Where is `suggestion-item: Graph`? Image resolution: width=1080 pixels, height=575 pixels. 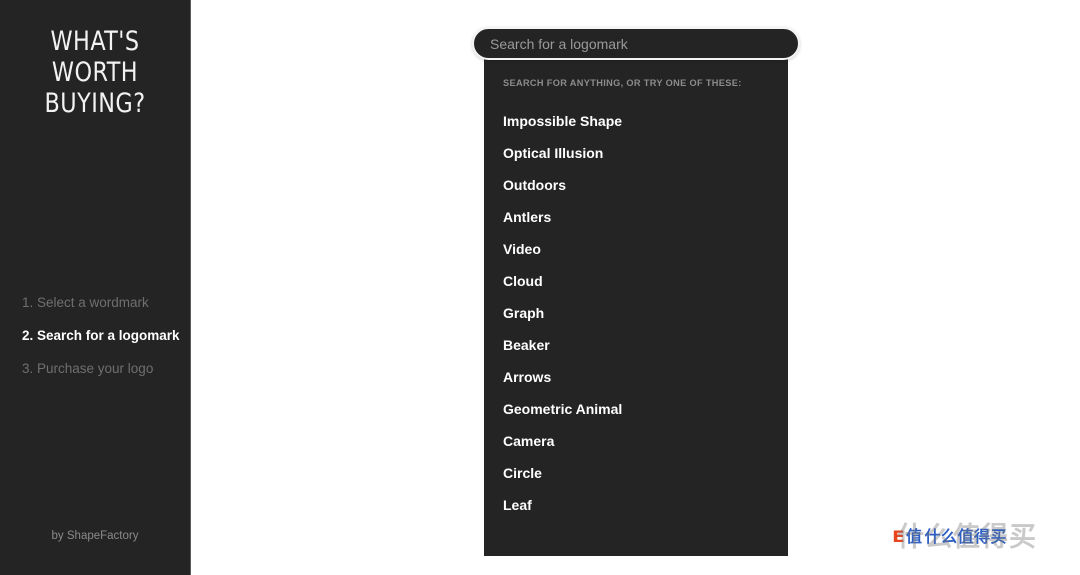 suggestion-item: Graph is located at coordinates (636, 313).